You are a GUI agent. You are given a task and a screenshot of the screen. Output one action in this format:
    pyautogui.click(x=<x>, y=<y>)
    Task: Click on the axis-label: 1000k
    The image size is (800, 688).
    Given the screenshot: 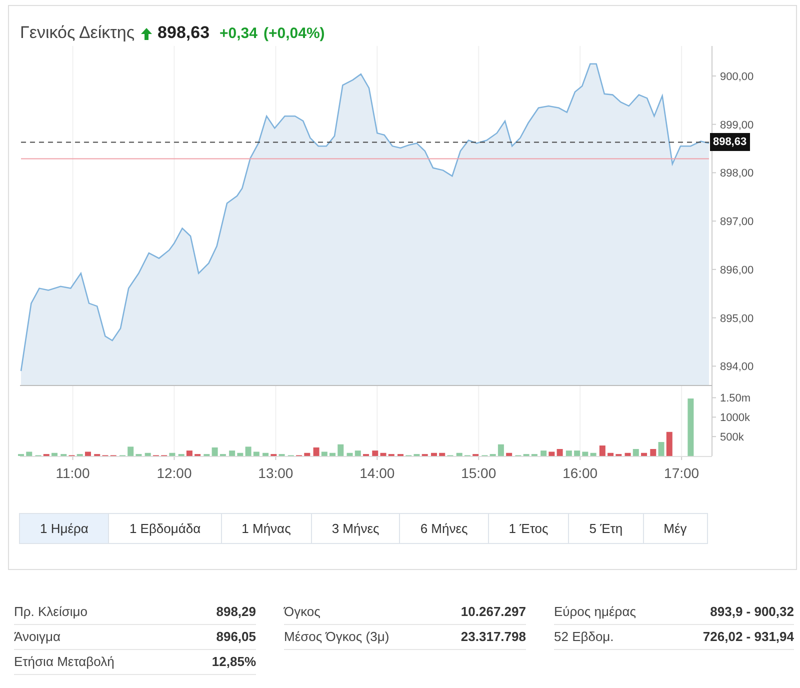 What is the action you would take?
    pyautogui.click(x=735, y=418)
    